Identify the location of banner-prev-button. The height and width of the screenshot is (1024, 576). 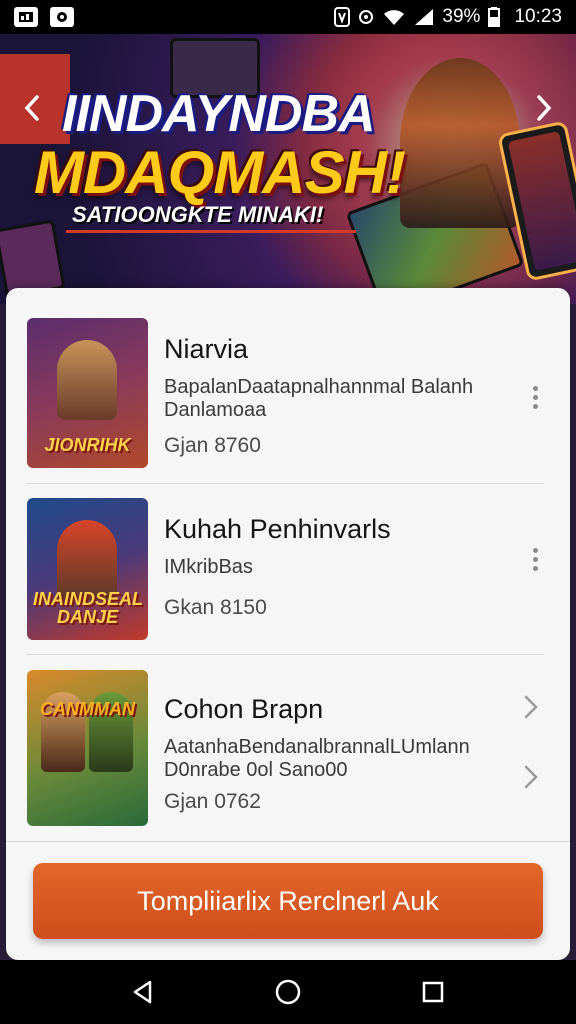
(32, 108).